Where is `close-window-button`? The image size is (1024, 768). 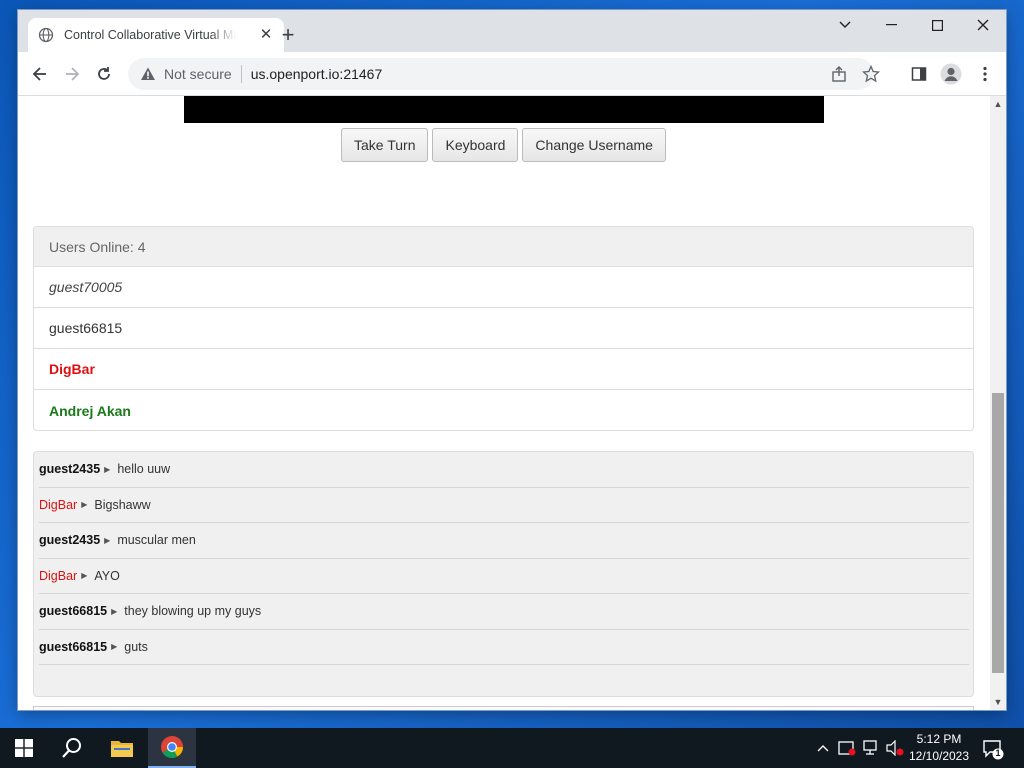
close-window-button is located at coordinates (983, 25).